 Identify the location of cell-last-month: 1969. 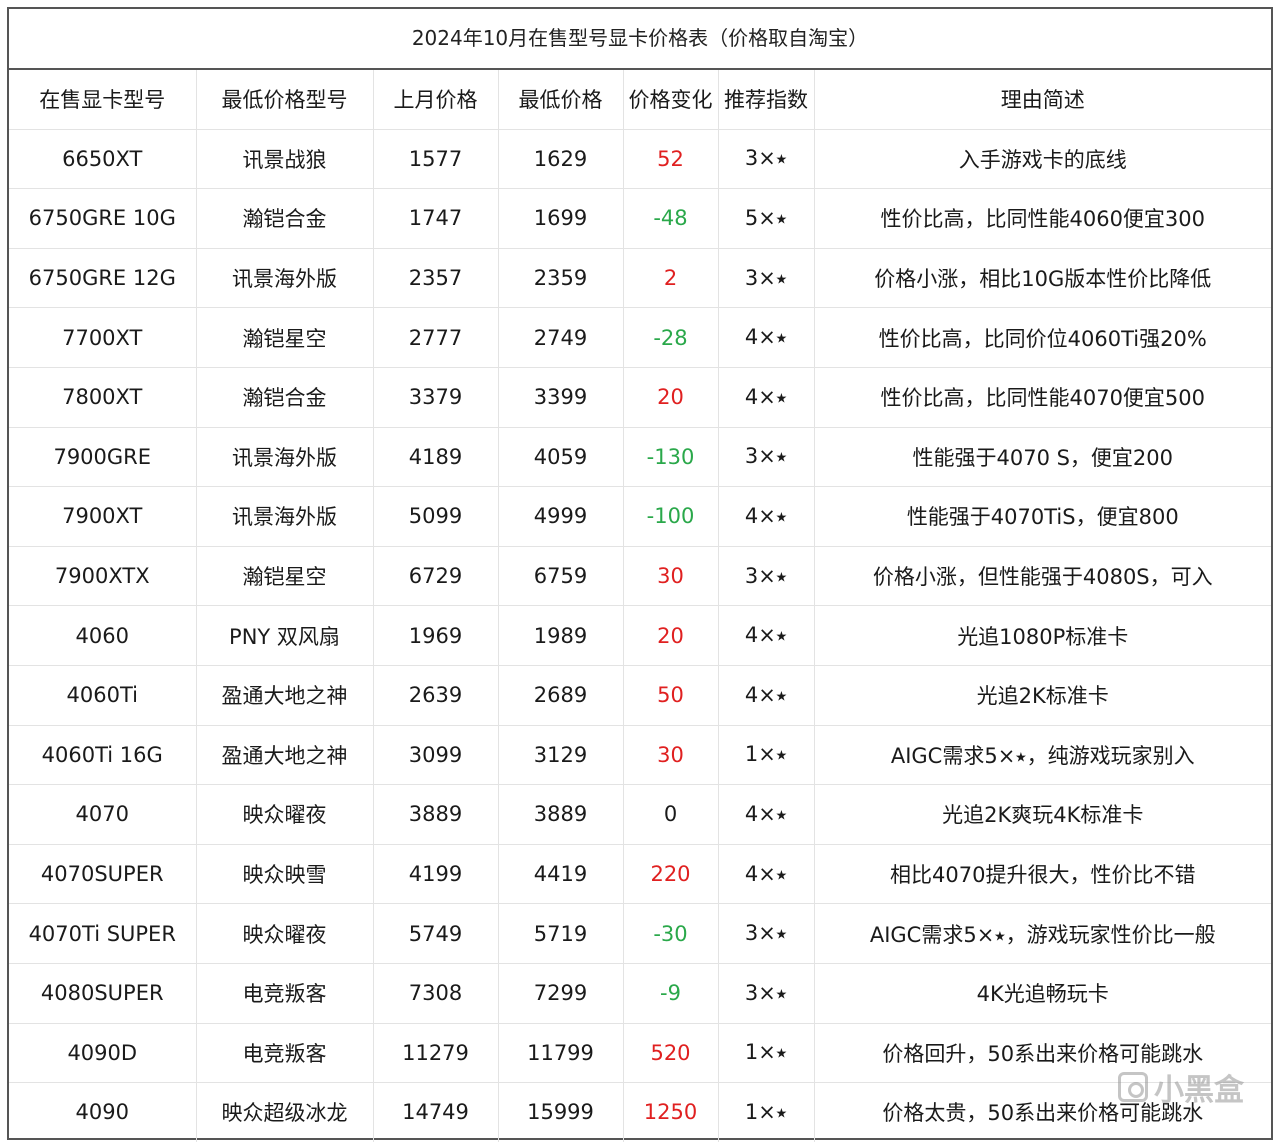
(436, 635).